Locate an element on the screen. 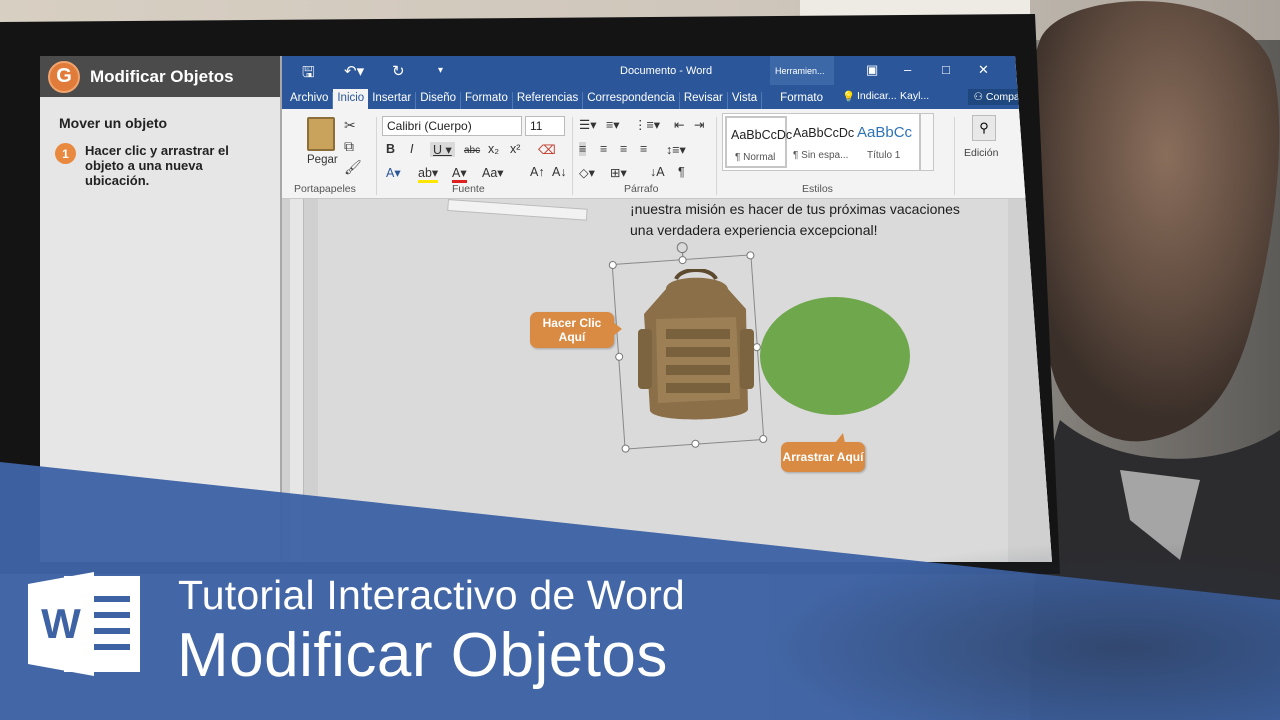 The image size is (1280, 720). tab-archivo: Archivo is located at coordinates (310, 100).